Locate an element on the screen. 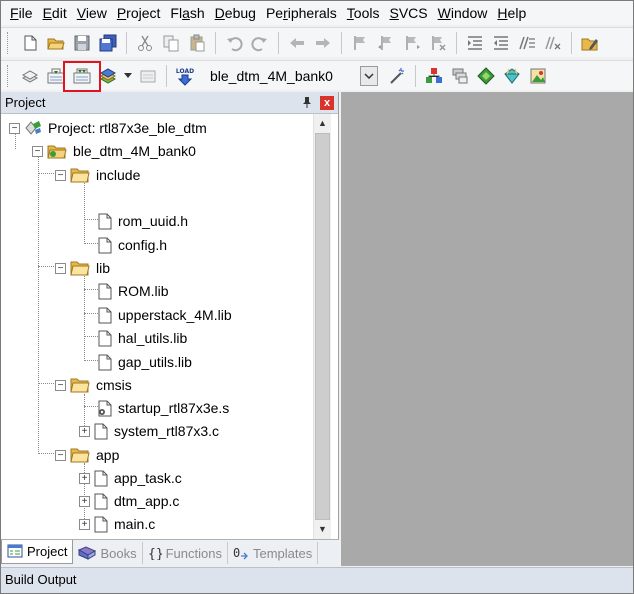 This screenshot has height=594, width=634. tree-file-upperstack: upperstack_4M.lib is located at coordinates (165, 315).